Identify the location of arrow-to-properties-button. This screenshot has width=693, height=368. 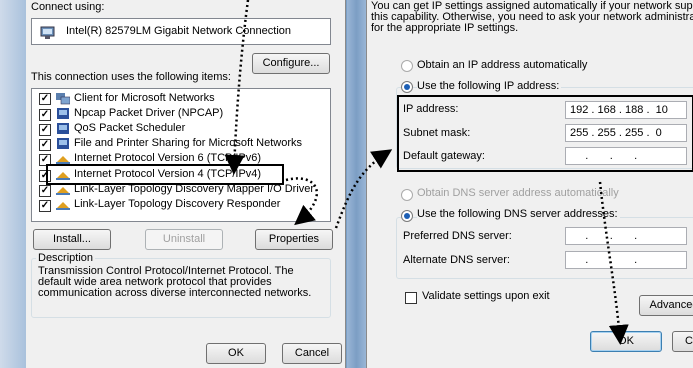
(301, 201).